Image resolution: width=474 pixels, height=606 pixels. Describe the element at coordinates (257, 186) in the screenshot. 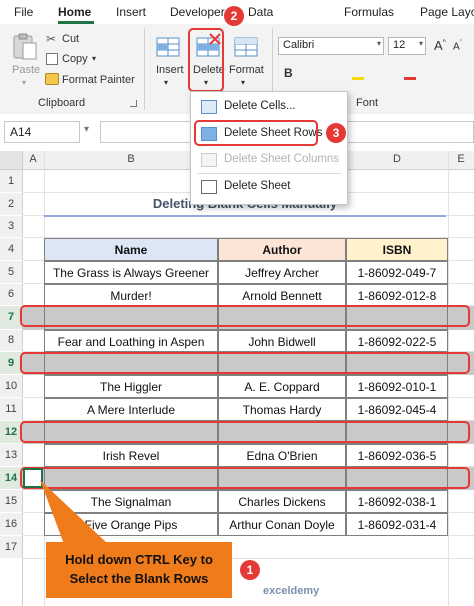

I see `menu-item-label: Delete Sheet` at that location.